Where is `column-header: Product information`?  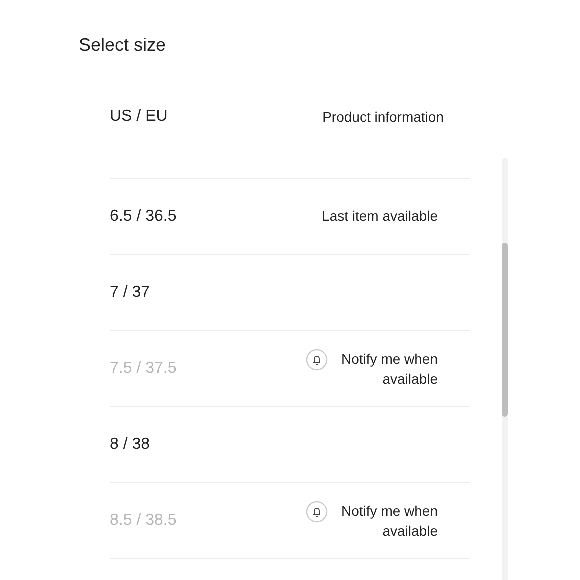 column-header: Product information is located at coordinates (383, 117).